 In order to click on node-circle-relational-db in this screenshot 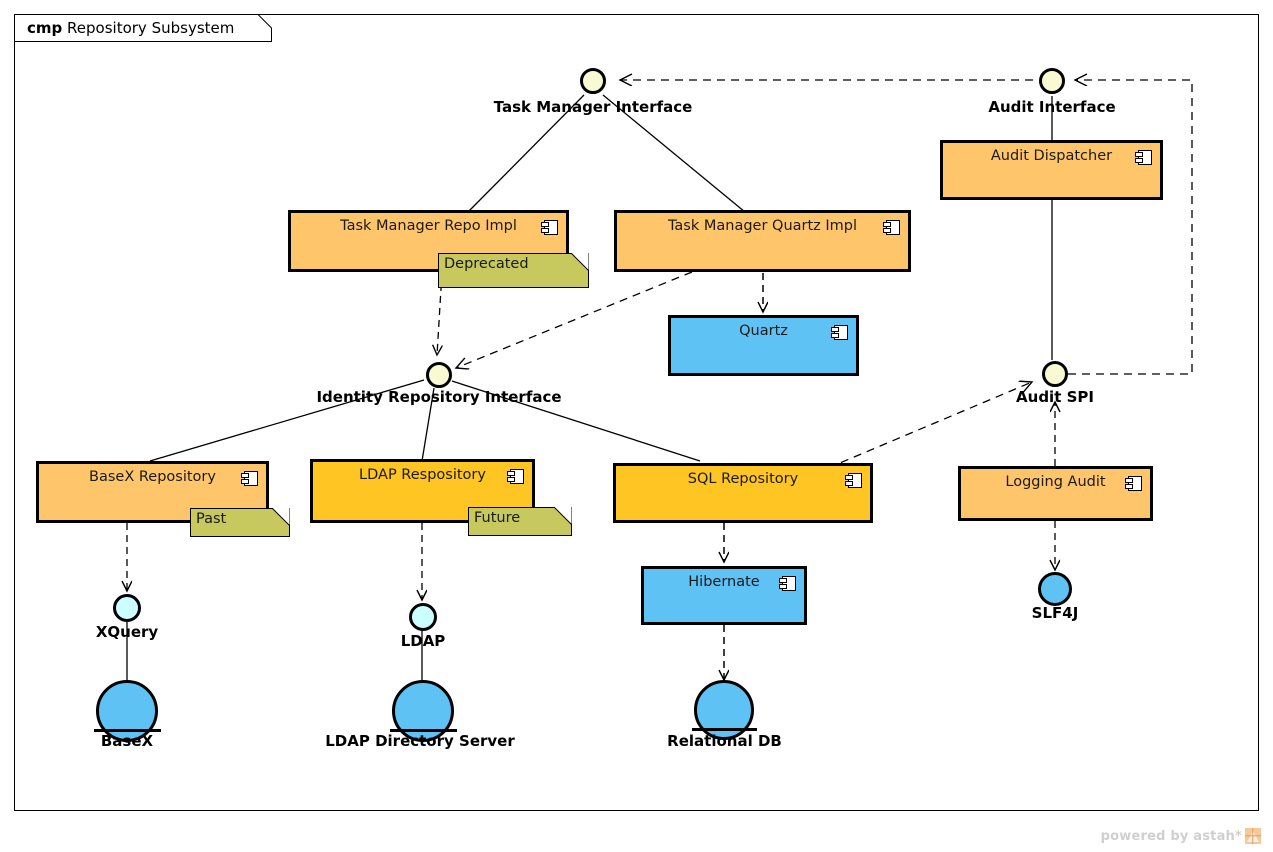, I will do `click(724, 710)`.